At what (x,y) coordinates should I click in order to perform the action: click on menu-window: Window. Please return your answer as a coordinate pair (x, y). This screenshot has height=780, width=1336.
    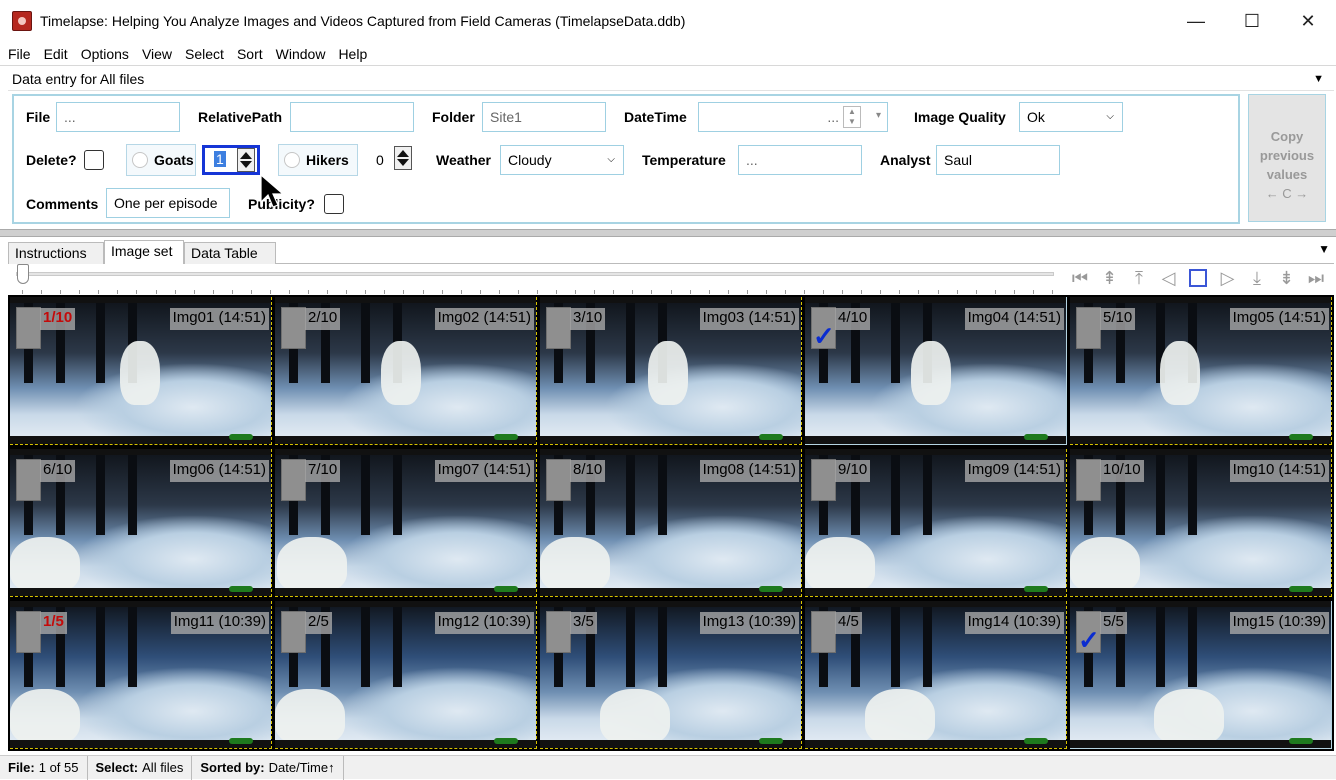
    Looking at the image, I should click on (301, 54).